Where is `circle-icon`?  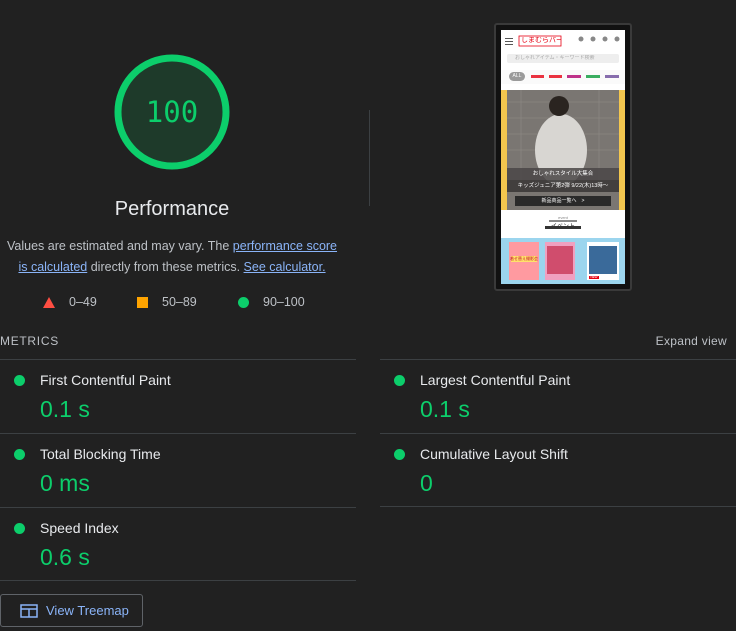 circle-icon is located at coordinates (243, 302).